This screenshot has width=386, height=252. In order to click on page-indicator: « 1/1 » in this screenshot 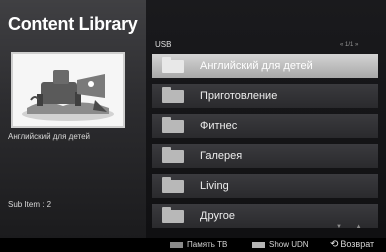, I will do `click(349, 45)`.